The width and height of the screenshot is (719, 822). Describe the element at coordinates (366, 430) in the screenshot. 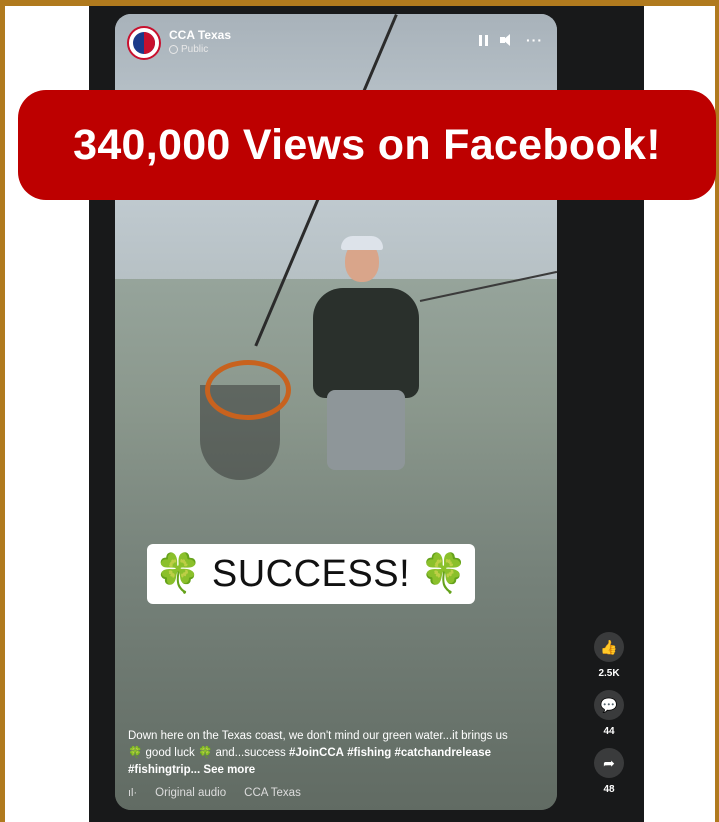

I see `angler-waders` at that location.